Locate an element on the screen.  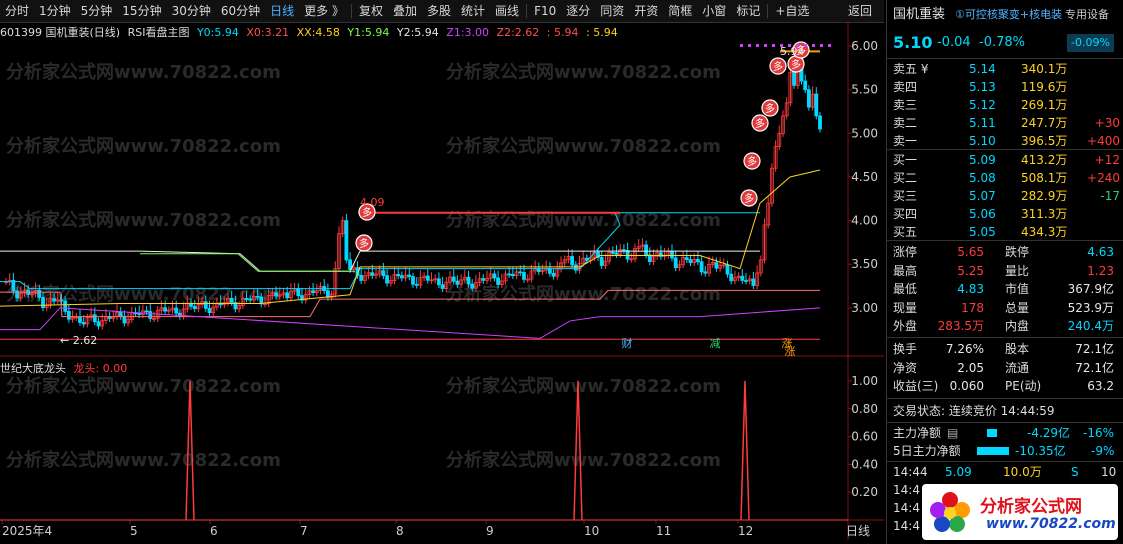
level-price: 5.08 is located at coordinates (982, 178).